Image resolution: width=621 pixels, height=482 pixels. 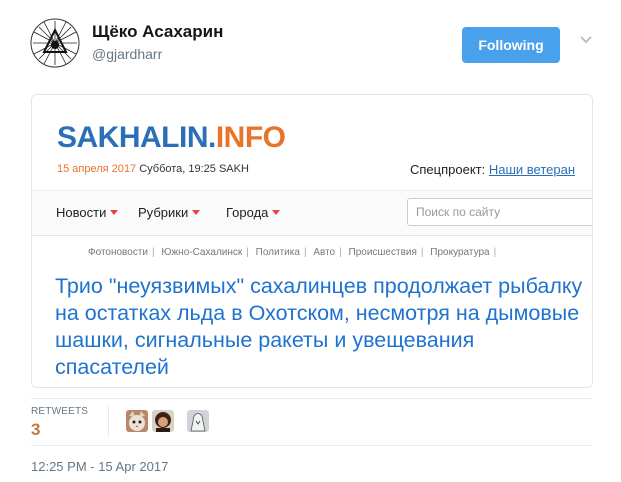 I want to click on mystic-symbol-icon, so click(x=55, y=43).